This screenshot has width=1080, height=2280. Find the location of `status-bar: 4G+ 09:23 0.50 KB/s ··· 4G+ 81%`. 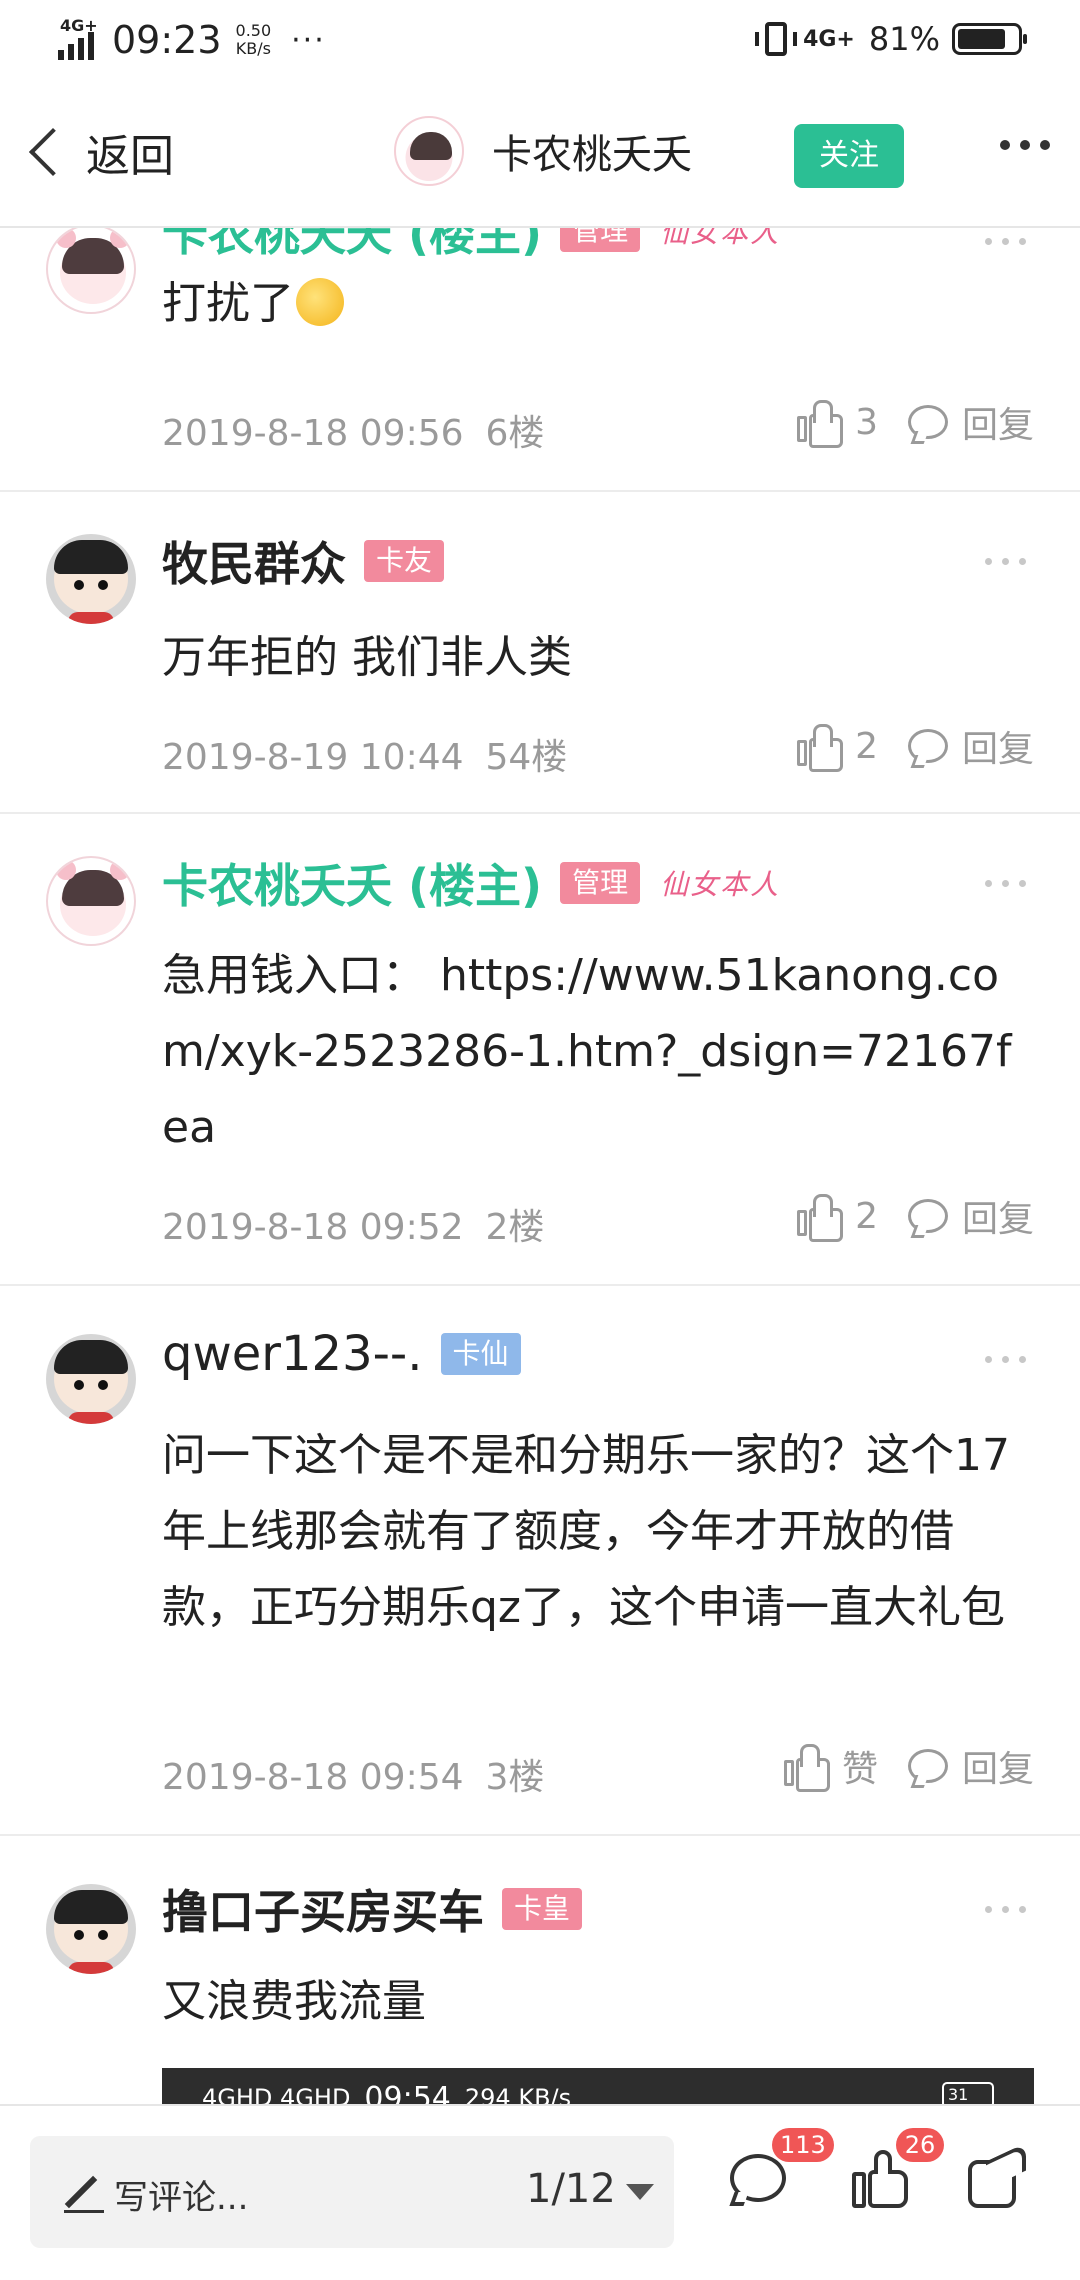

status-bar: 4G+ 09:23 0.50 KB/s ··· 4G+ 81% is located at coordinates (540, 42).